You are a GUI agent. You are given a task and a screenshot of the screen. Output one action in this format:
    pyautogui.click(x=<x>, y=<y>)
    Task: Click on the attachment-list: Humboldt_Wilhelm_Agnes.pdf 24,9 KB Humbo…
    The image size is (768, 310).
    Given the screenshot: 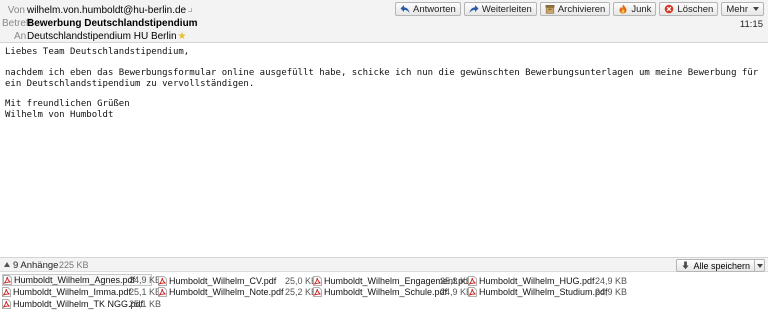 What is the action you would take?
    pyautogui.click(x=384, y=291)
    